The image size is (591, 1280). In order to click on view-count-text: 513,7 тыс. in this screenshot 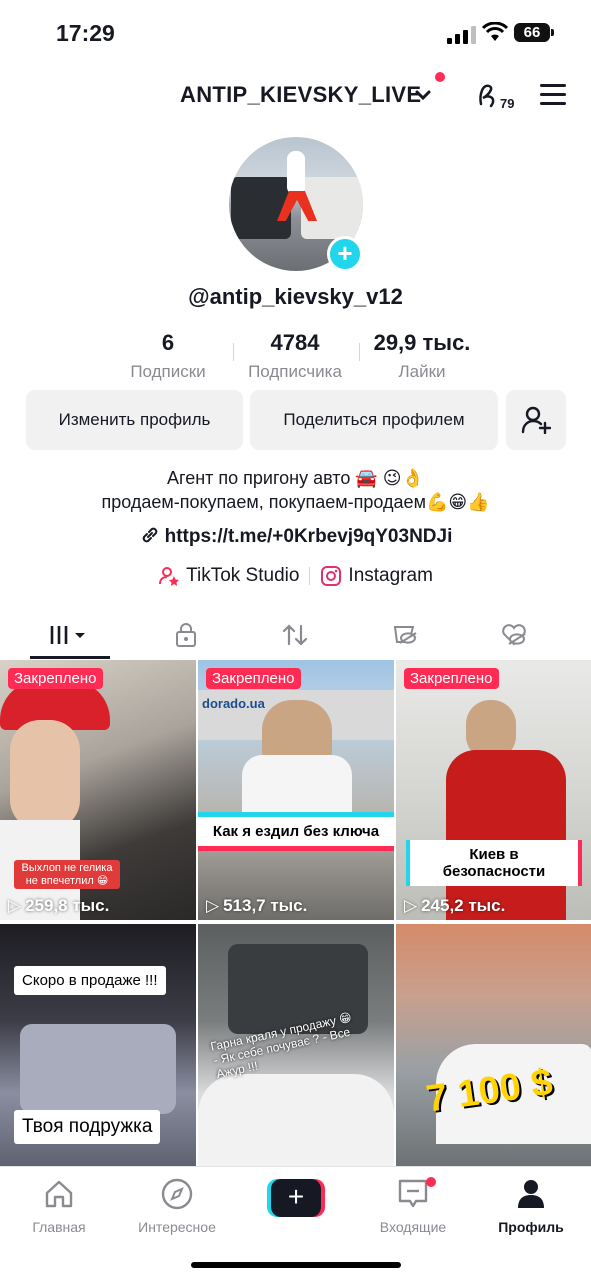, I will do `click(265, 905)`.